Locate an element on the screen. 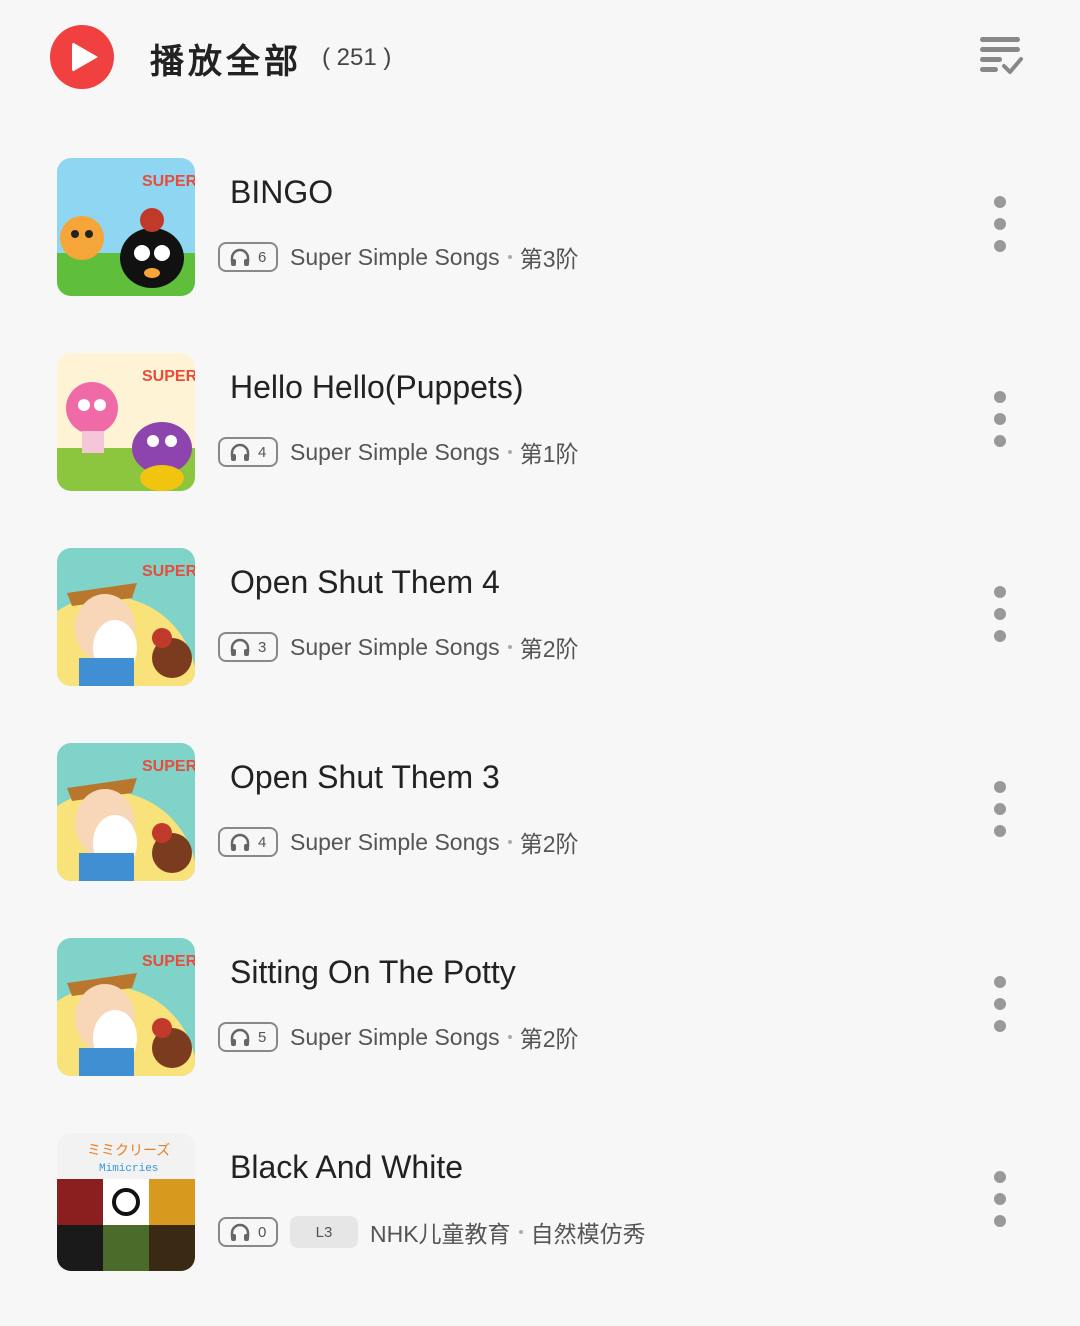  play-count-badge: 0 is located at coordinates (248, 1232).